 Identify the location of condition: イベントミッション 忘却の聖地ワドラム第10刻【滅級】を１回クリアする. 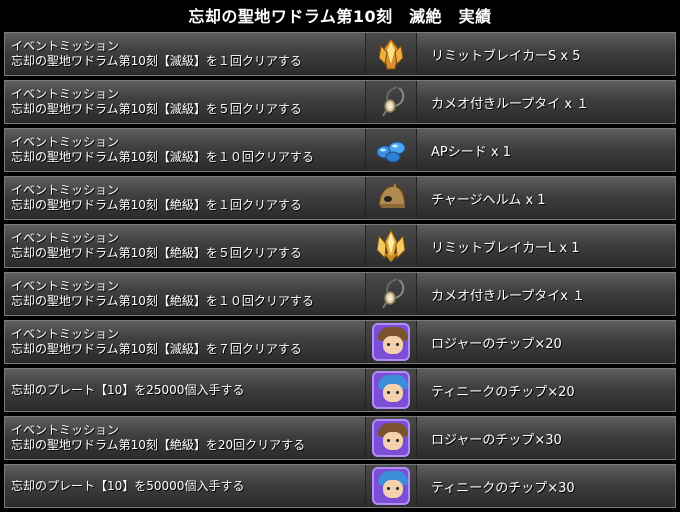
(185, 54).